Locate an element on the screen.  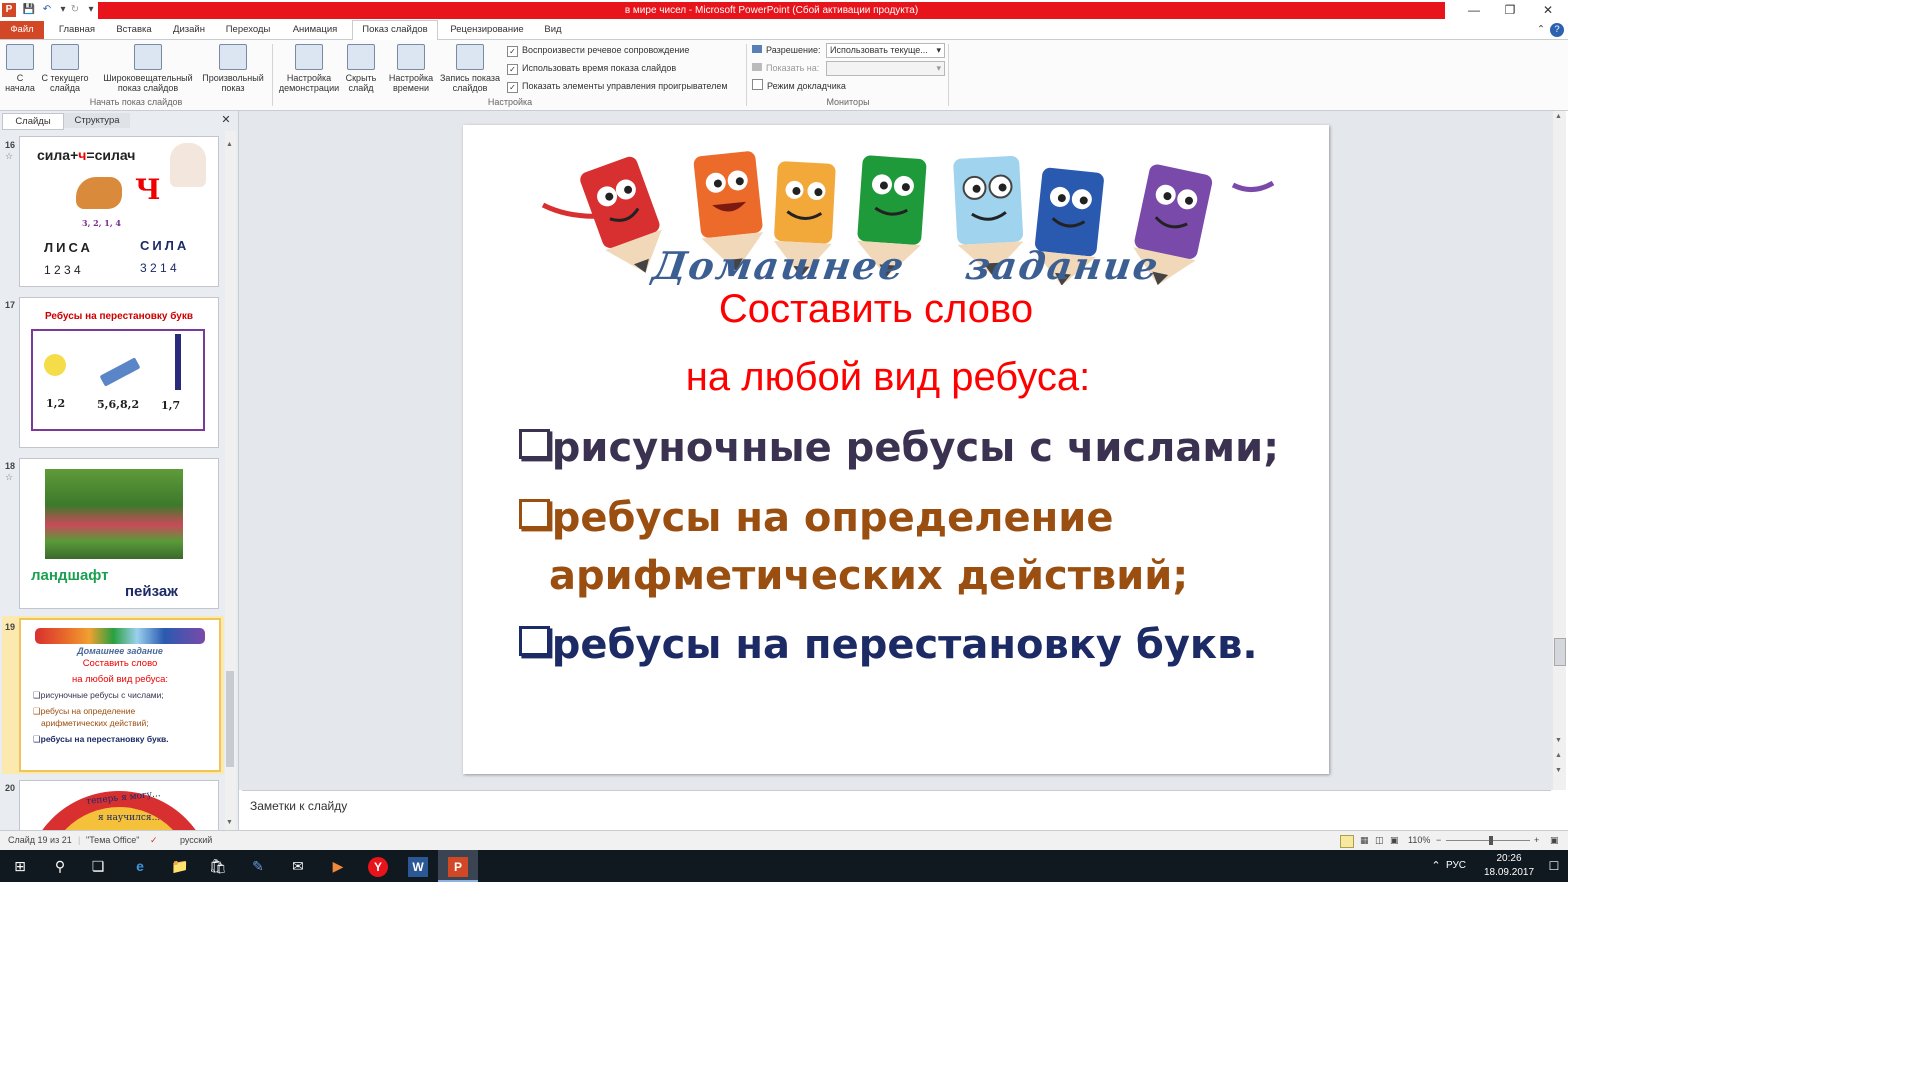
tab-file: Файл is located at coordinates (22, 30).